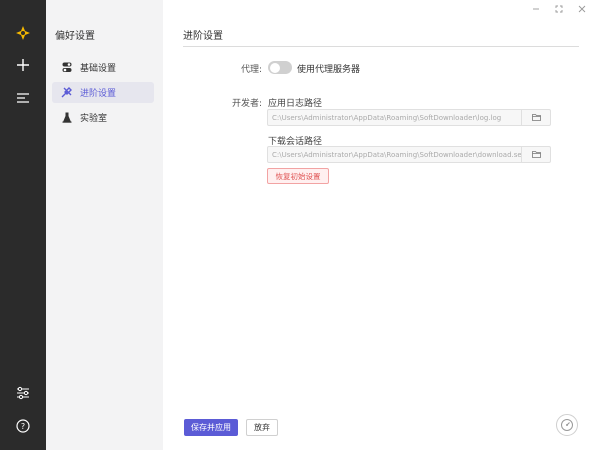 The height and width of the screenshot is (450, 600). I want to click on sidebar-item-basic: 基础设置, so click(103, 67).